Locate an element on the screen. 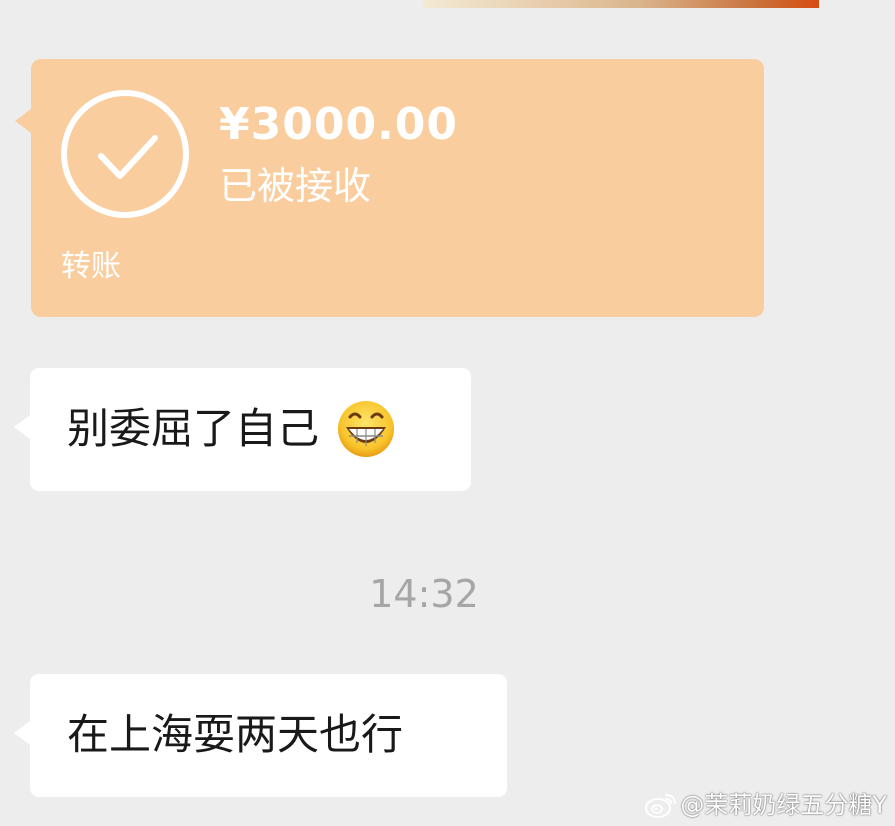 This screenshot has width=895, height=826. message-text: 别委屈了自己 is located at coordinates (193, 428).